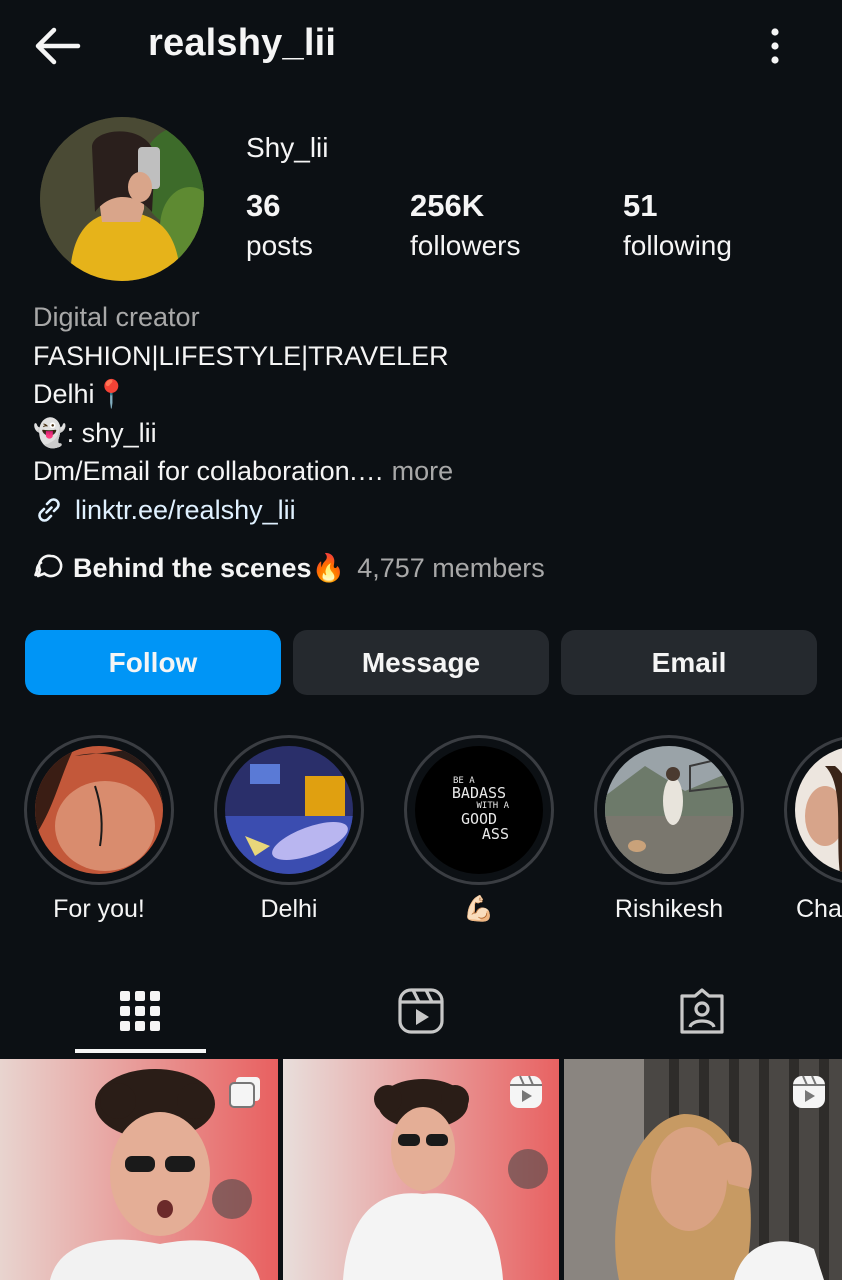 The image size is (842, 1280). What do you see at coordinates (451, 567) in the screenshot?
I see `channel-members: 4,757 members` at bounding box center [451, 567].